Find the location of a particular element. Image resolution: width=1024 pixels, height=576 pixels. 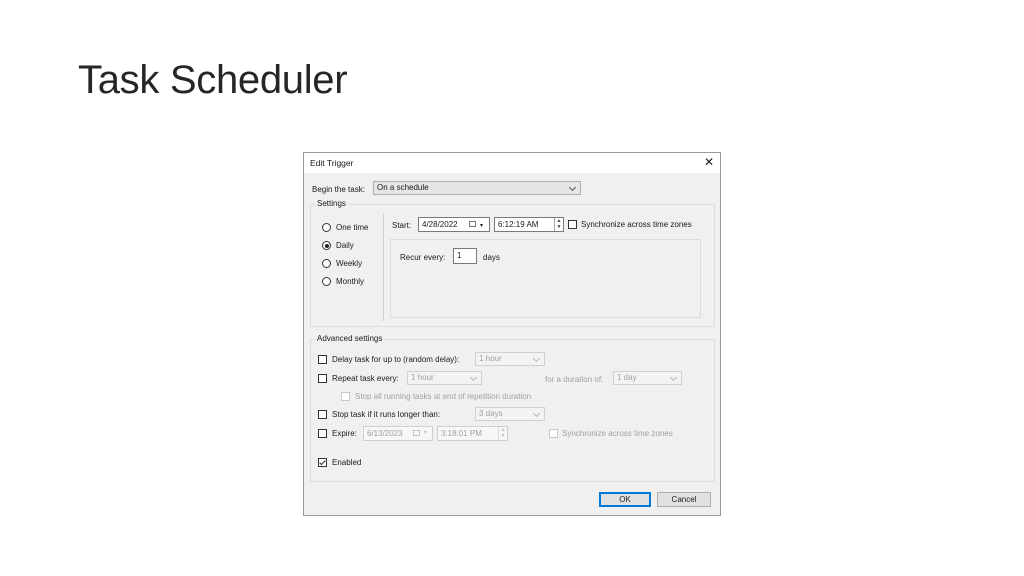

expire-time-value: 3:18:01 PM is located at coordinates (461, 433).